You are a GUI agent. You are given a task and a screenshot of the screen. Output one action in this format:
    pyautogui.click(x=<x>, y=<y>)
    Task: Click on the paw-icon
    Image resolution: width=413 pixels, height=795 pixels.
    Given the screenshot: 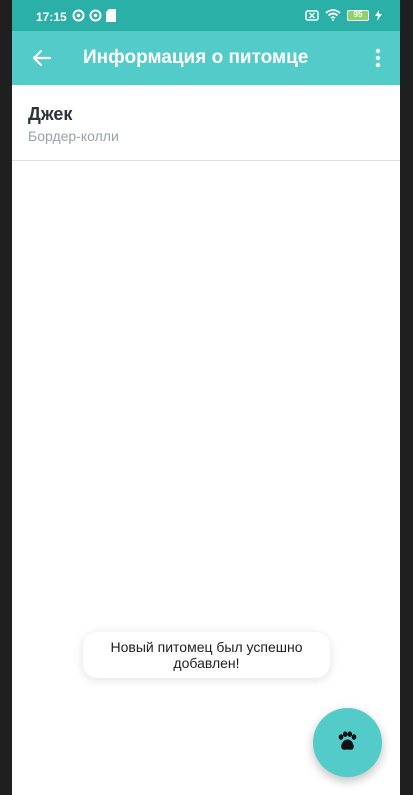 What is the action you would take?
    pyautogui.click(x=347, y=740)
    